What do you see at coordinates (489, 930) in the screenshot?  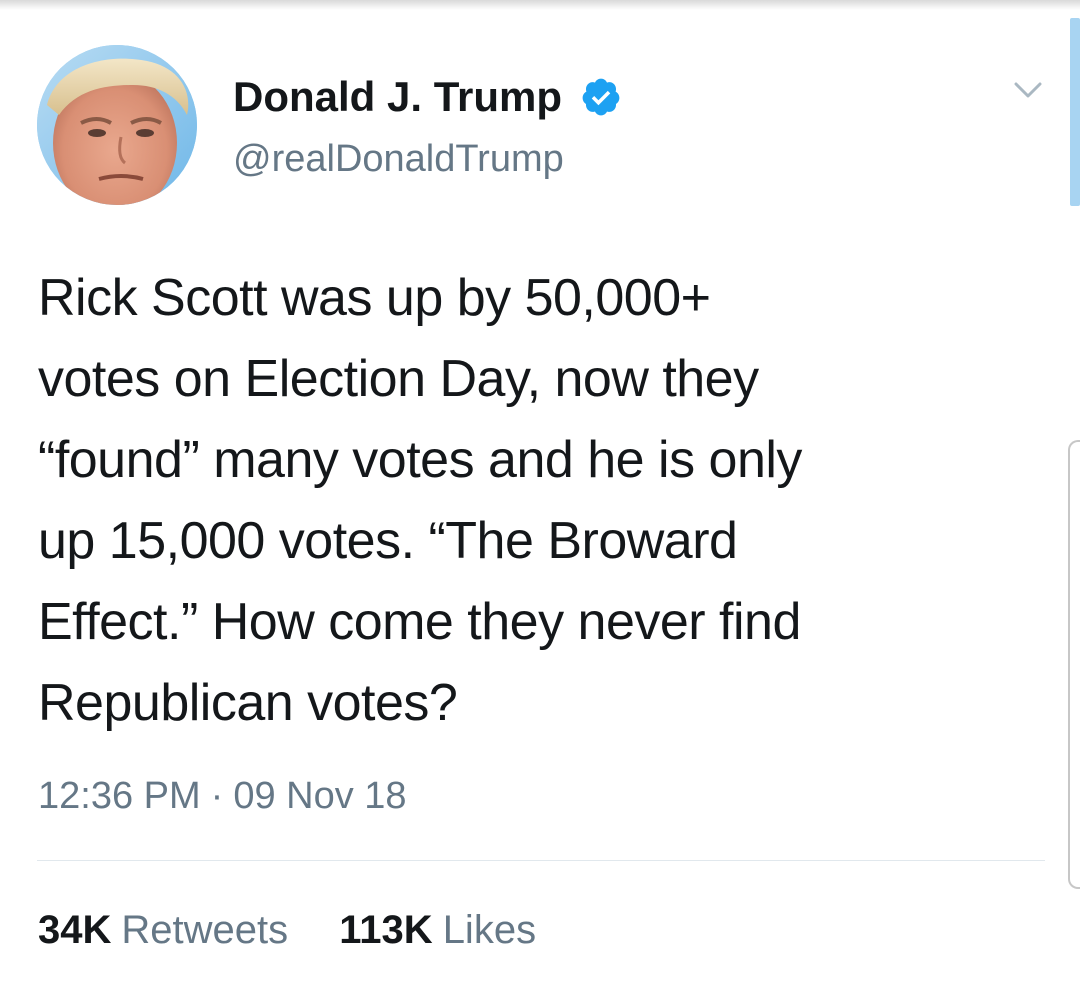 I see `likes-label: Likes` at bounding box center [489, 930].